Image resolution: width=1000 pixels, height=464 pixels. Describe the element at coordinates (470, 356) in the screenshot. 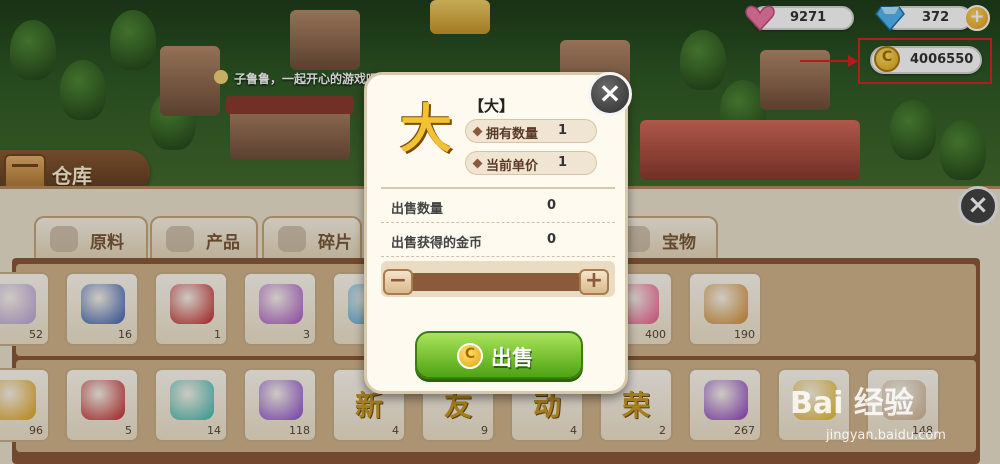

I see `gold-coin-icon` at that location.